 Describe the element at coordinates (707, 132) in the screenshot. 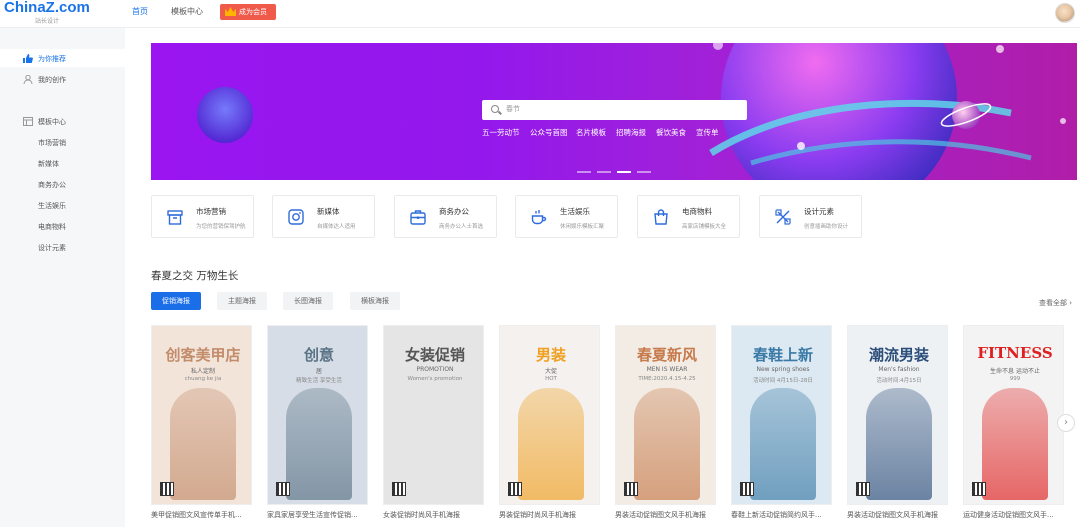

I see `hot-term: 宣传单` at that location.